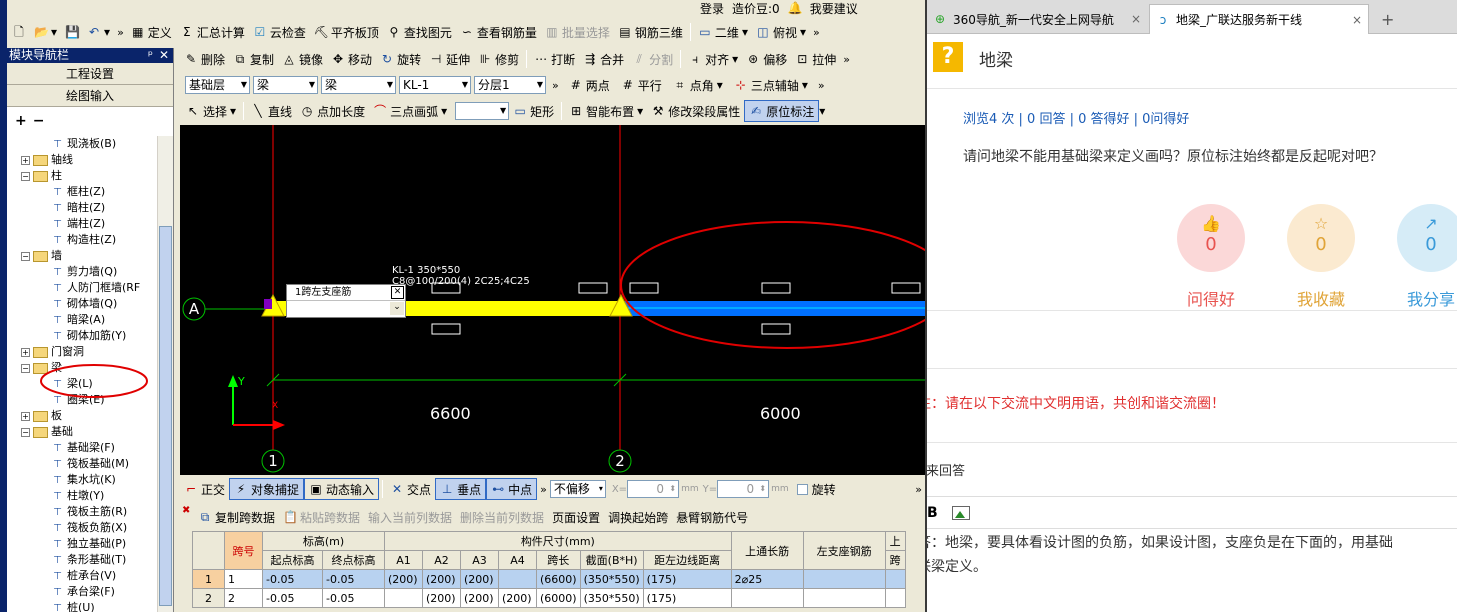 The height and width of the screenshot is (612, 1457). What do you see at coordinates (90, 96) in the screenshot?
I see `draw-input-button: 绘图输入` at bounding box center [90, 96].